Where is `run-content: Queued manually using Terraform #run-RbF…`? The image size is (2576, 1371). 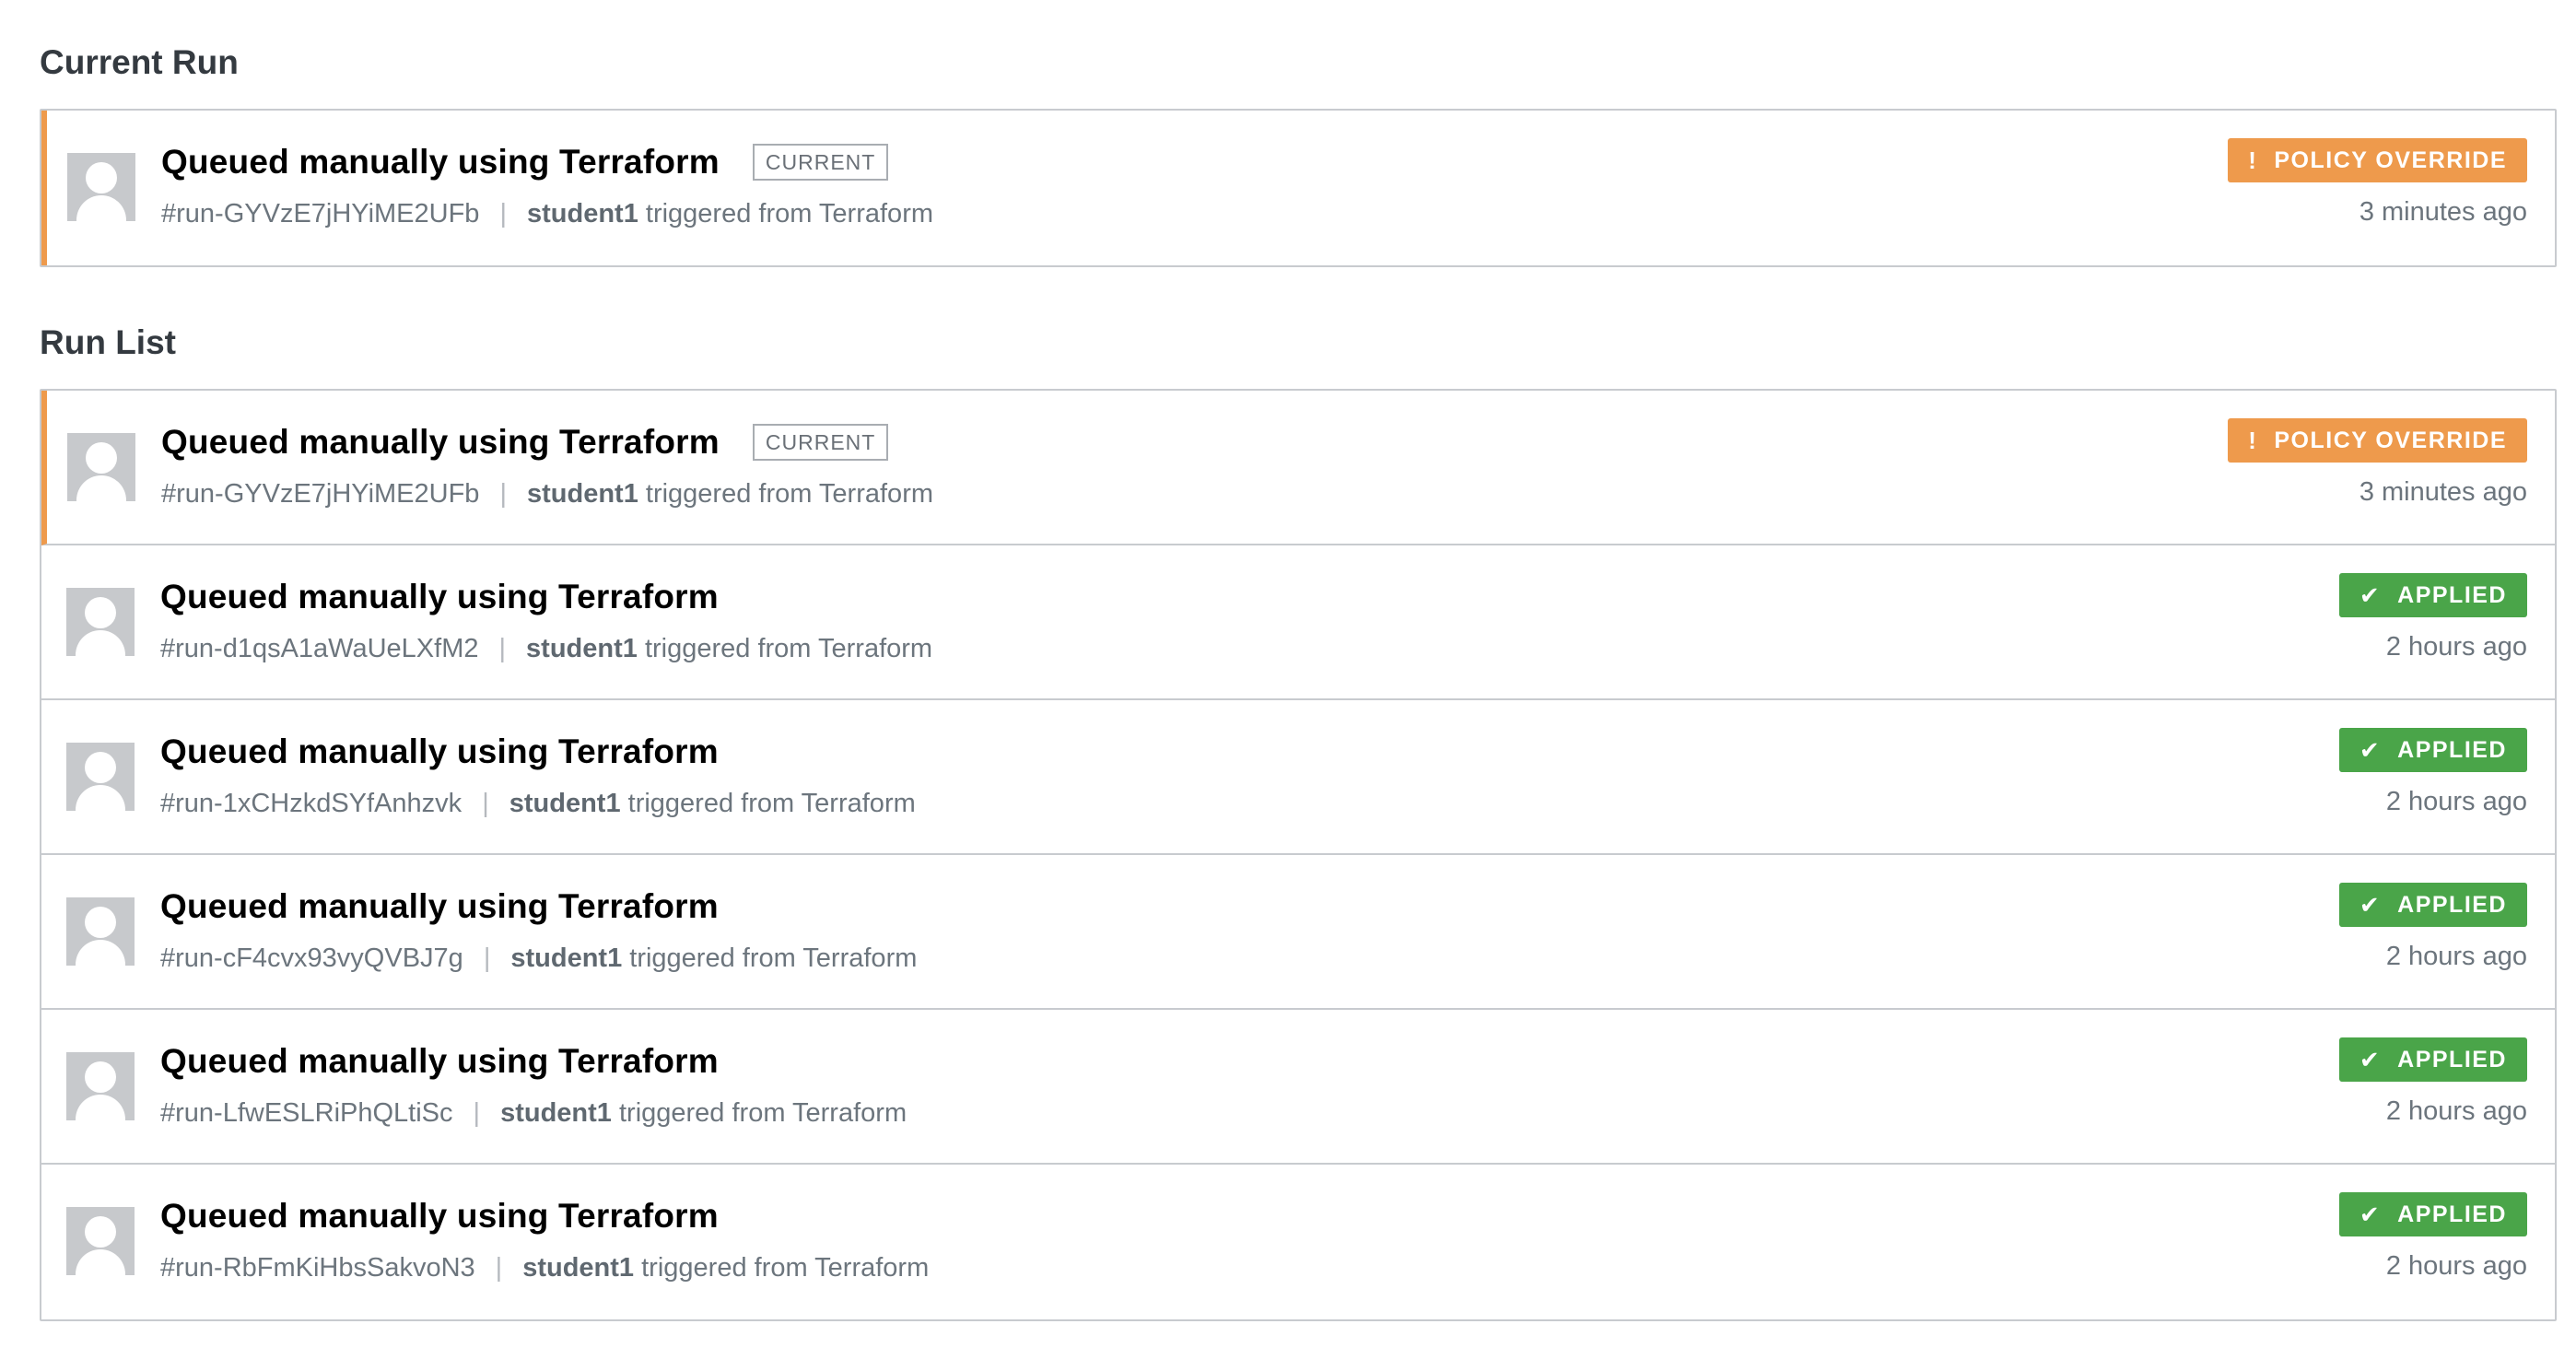 run-content: Queued manually using Terraform #run-RbF… is located at coordinates (544, 1236).